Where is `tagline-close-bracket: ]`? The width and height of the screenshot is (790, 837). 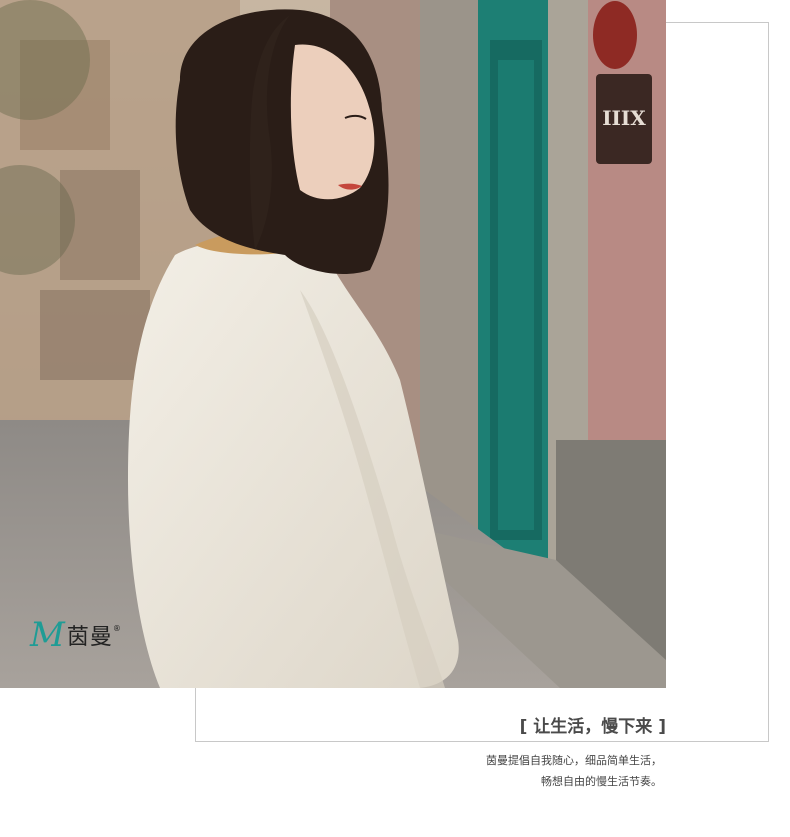
tagline-close-bracket: ] is located at coordinates (662, 727).